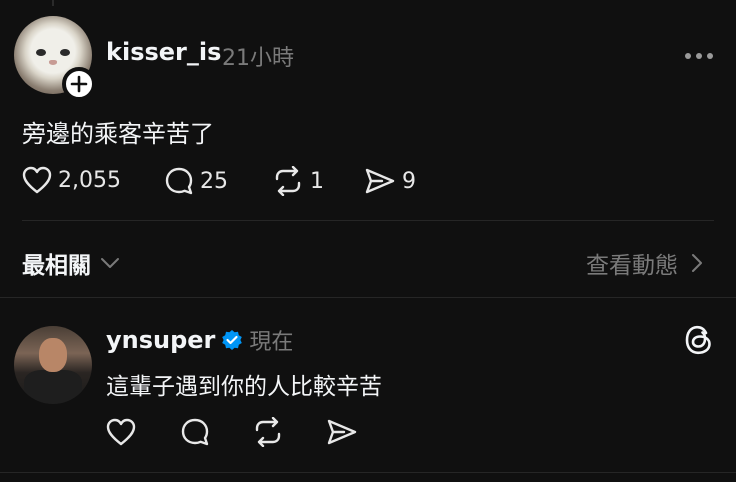 This screenshot has height=482, width=736. Describe the element at coordinates (317, 181) in the screenshot. I see `repost-count: 1` at that location.